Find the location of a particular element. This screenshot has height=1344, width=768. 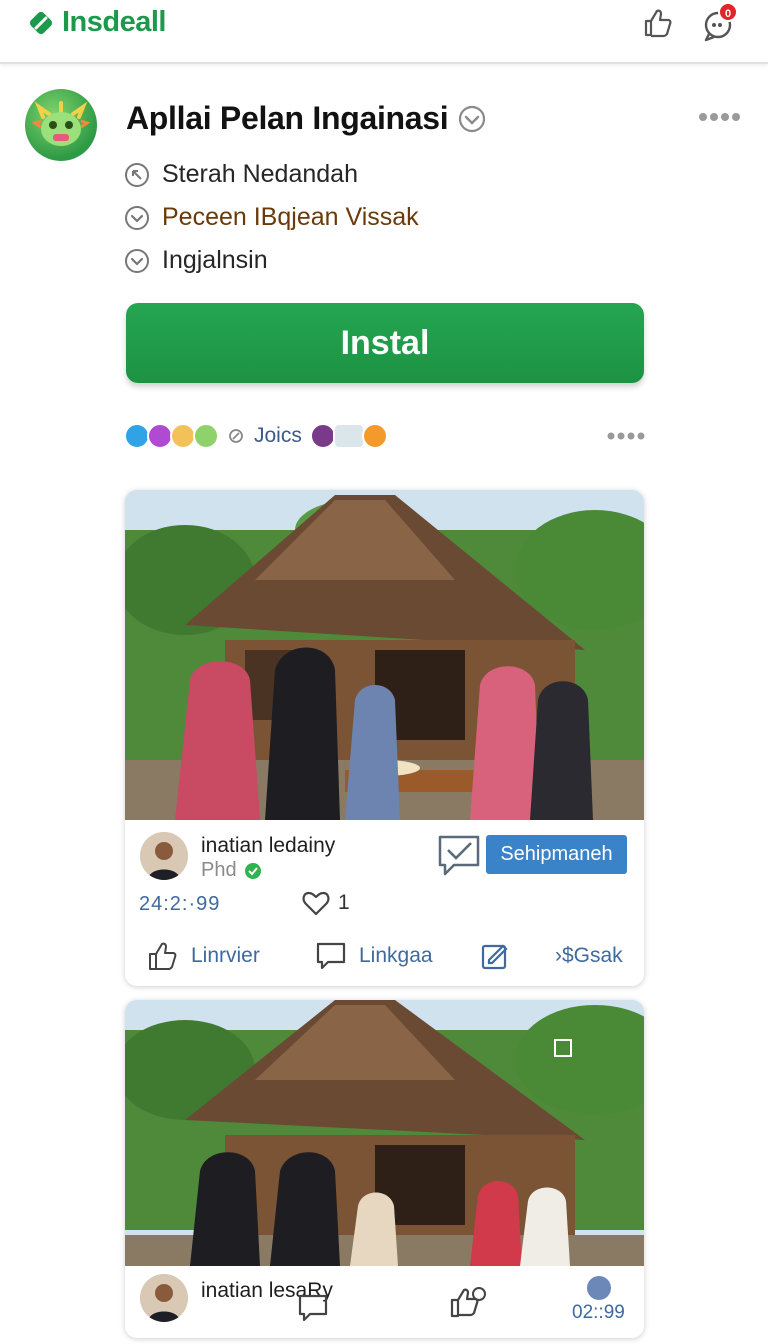

verified-icon is located at coordinates (472, 118).